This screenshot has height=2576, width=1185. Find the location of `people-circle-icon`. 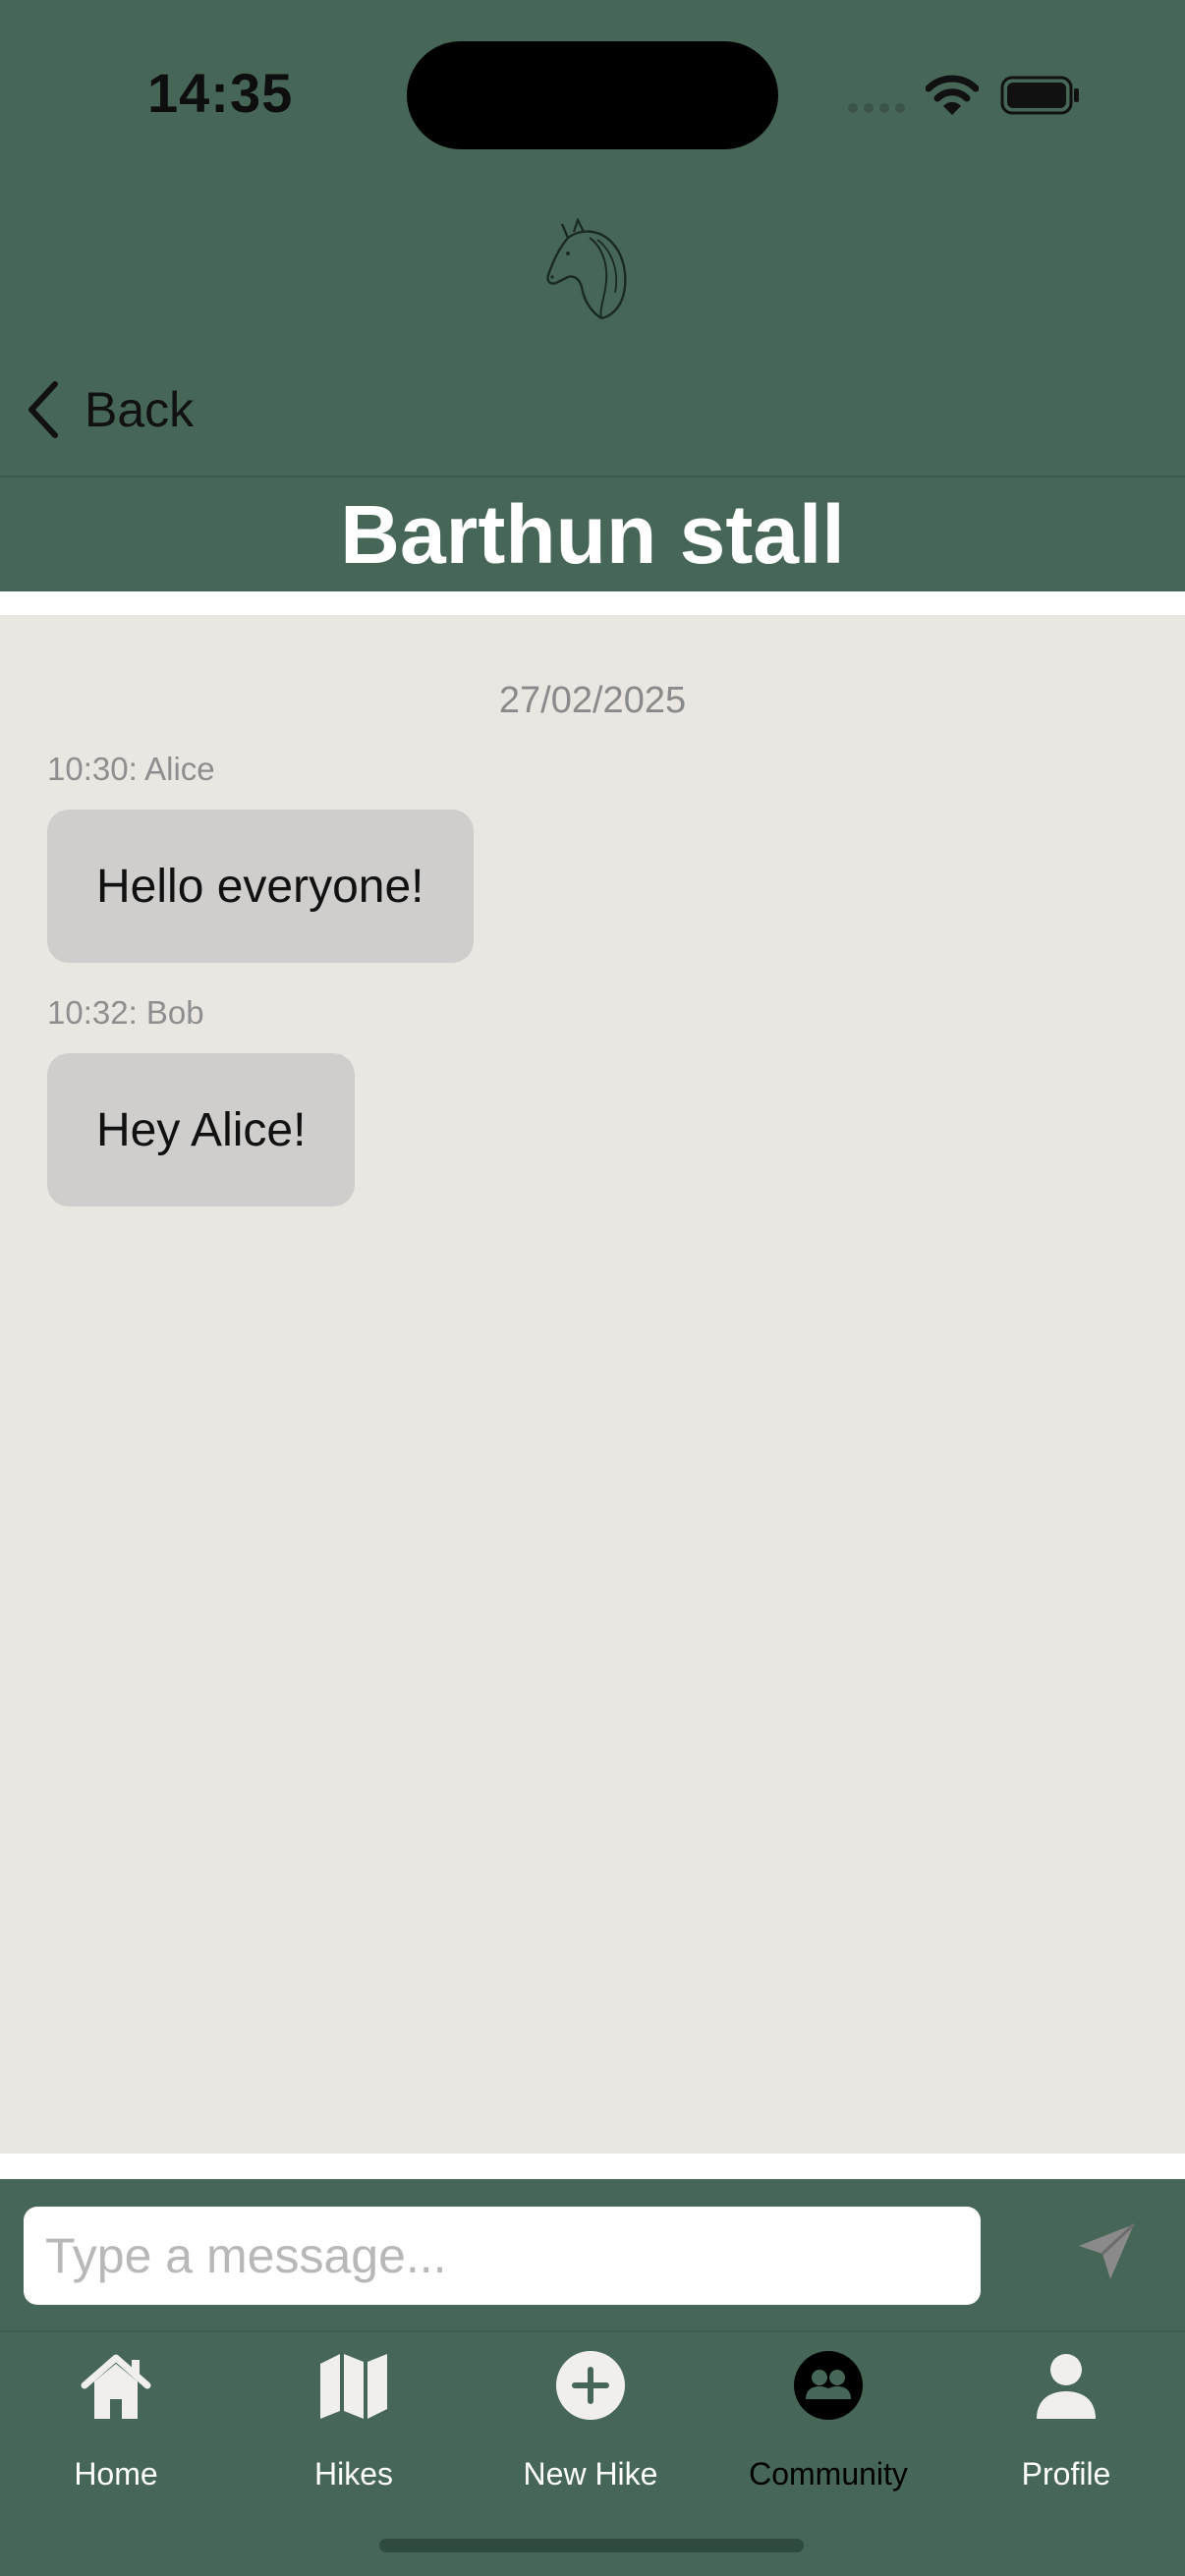

people-circle-icon is located at coordinates (829, 2385).